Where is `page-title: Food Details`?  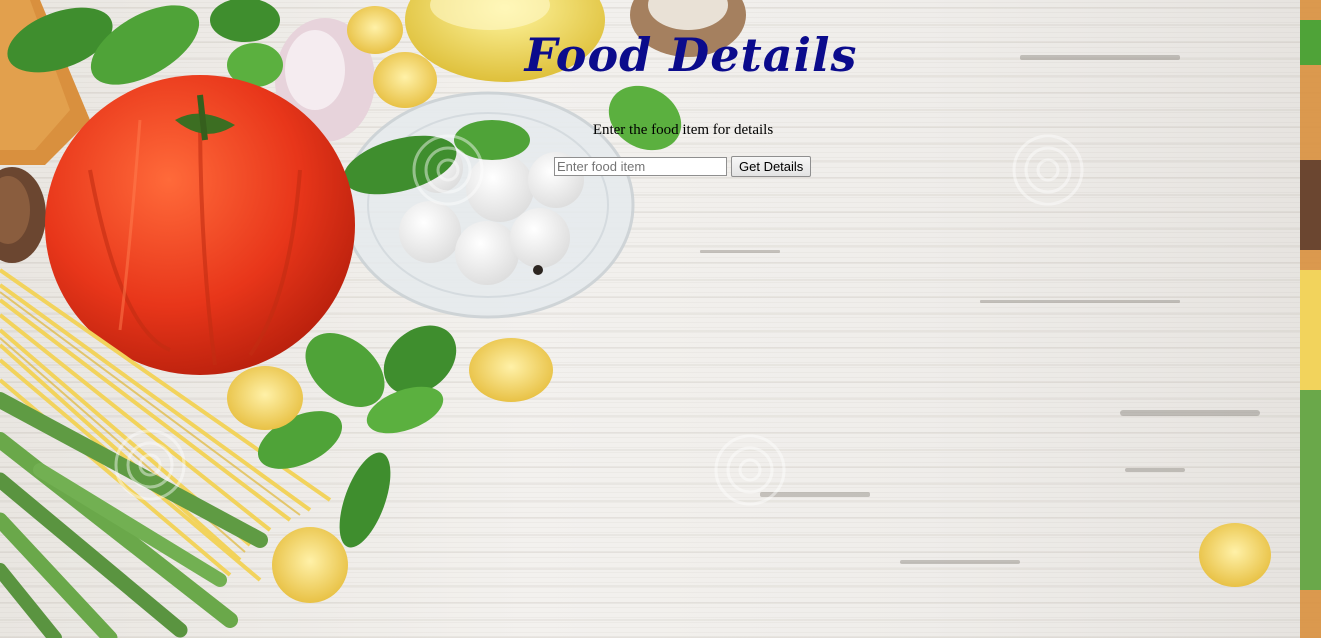 page-title: Food Details is located at coordinates (691, 55).